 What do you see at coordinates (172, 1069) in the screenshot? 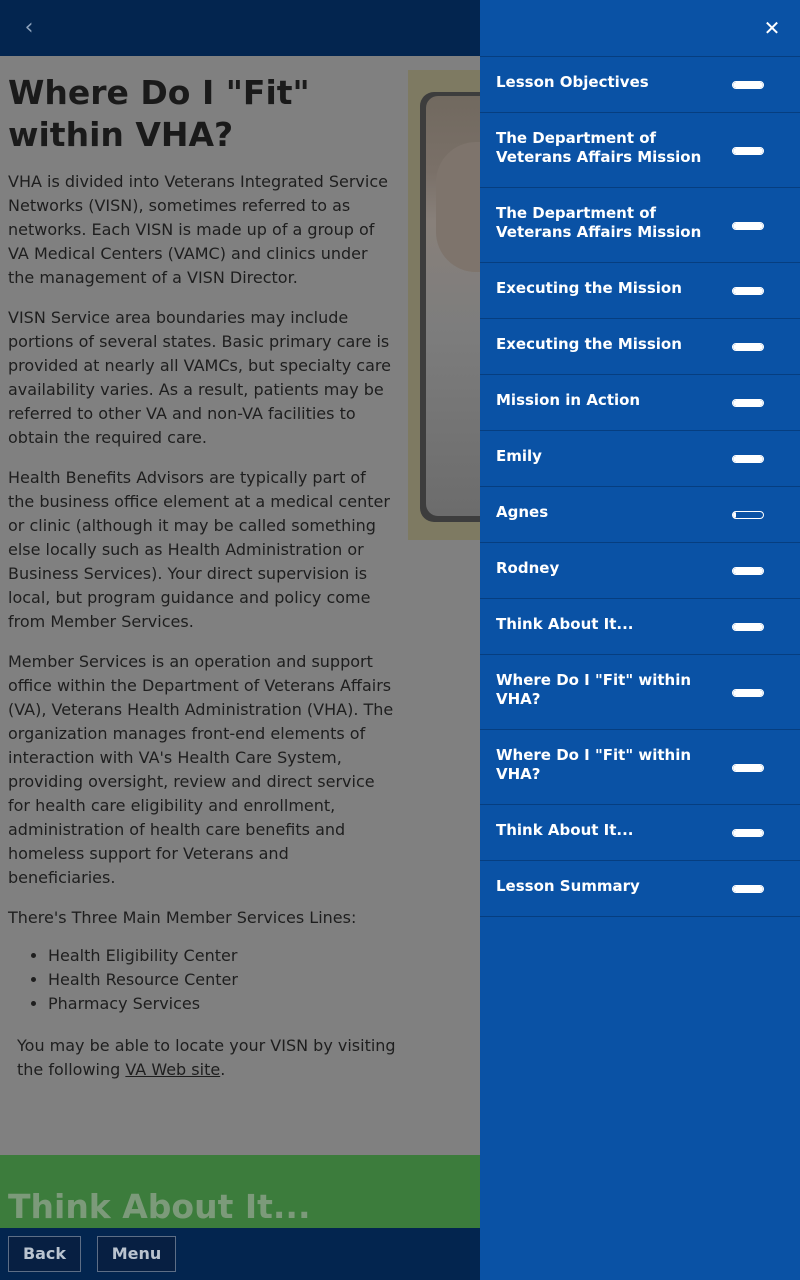
I see `va-web-site-link: VA Web site` at bounding box center [172, 1069].